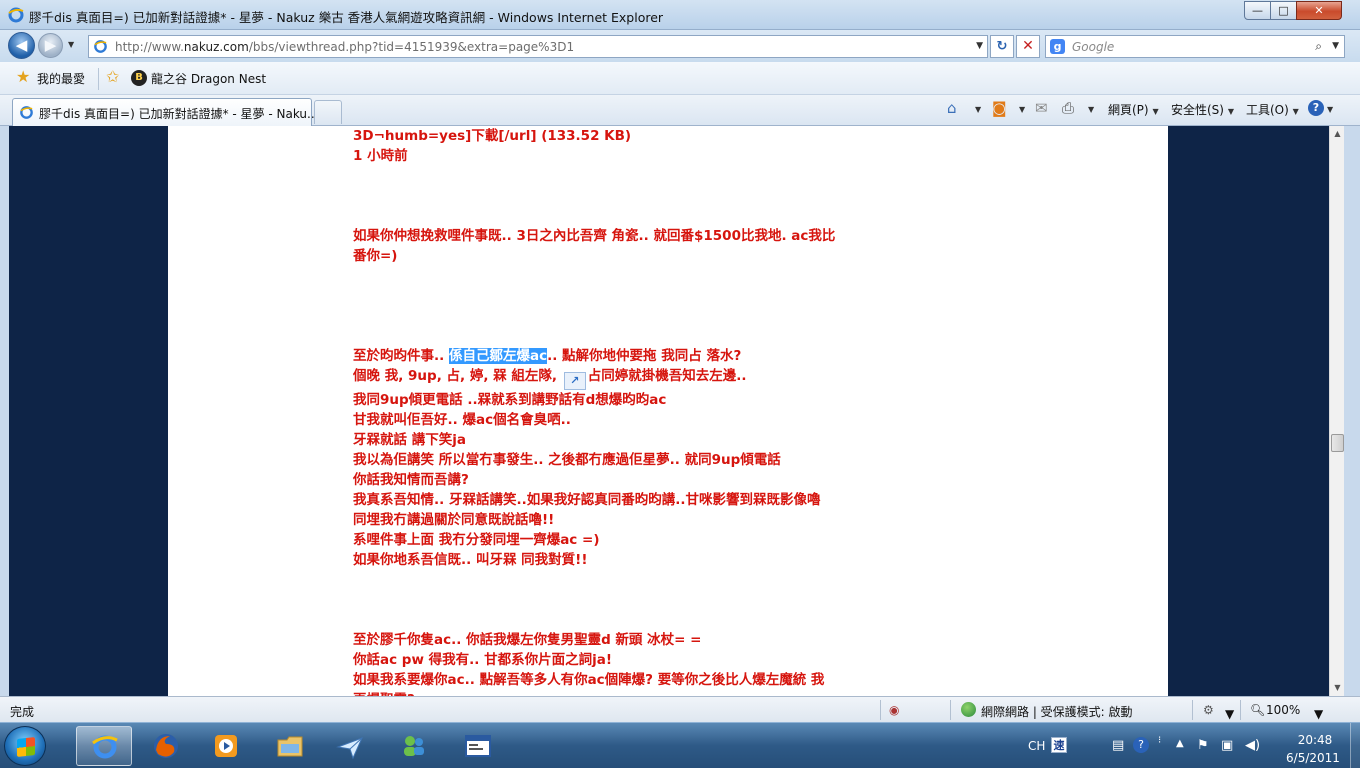 The image size is (1360, 768). I want to click on safety-menu: 安全性(S) ▼, so click(1202, 109).